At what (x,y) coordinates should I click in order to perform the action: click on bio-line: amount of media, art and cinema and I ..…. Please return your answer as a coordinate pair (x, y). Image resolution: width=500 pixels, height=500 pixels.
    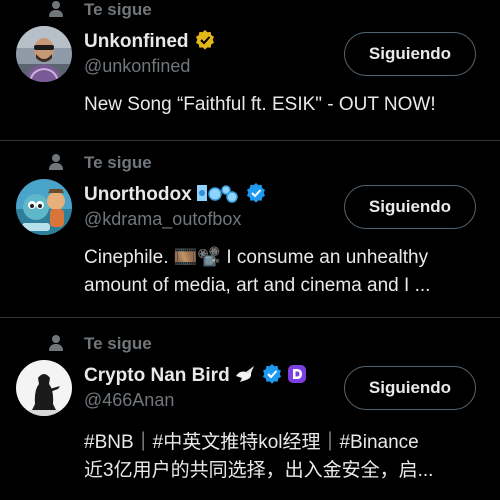
    Looking at the image, I should click on (257, 285).